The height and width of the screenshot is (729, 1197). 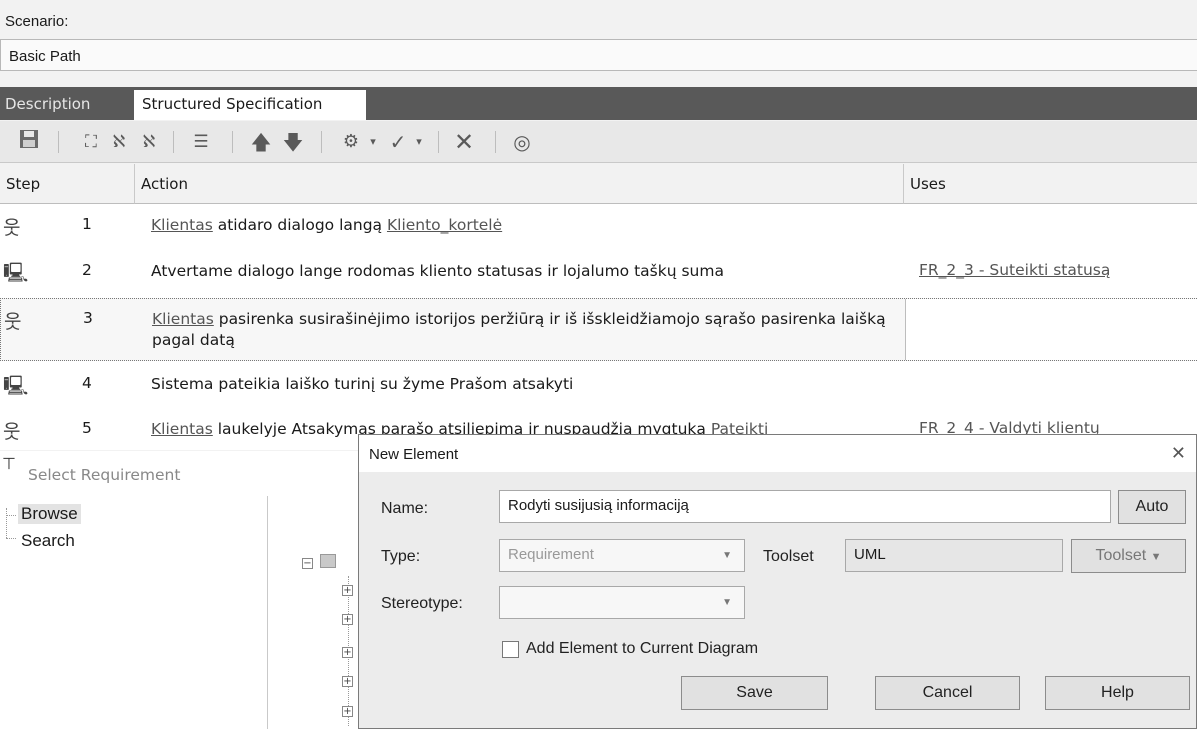 I want to click on column-header-step: Step, so click(x=67, y=184).